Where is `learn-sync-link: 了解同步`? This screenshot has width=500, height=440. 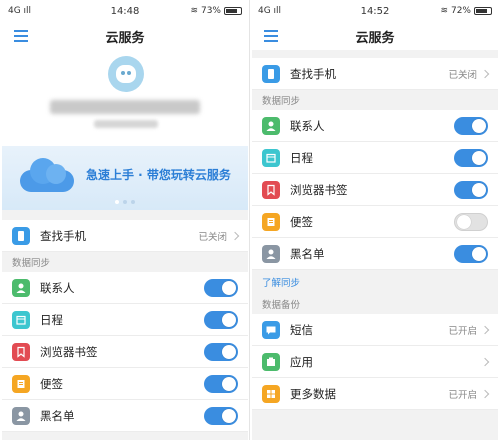
learn-sync-link: 了解同步 is located at coordinates (375, 282).